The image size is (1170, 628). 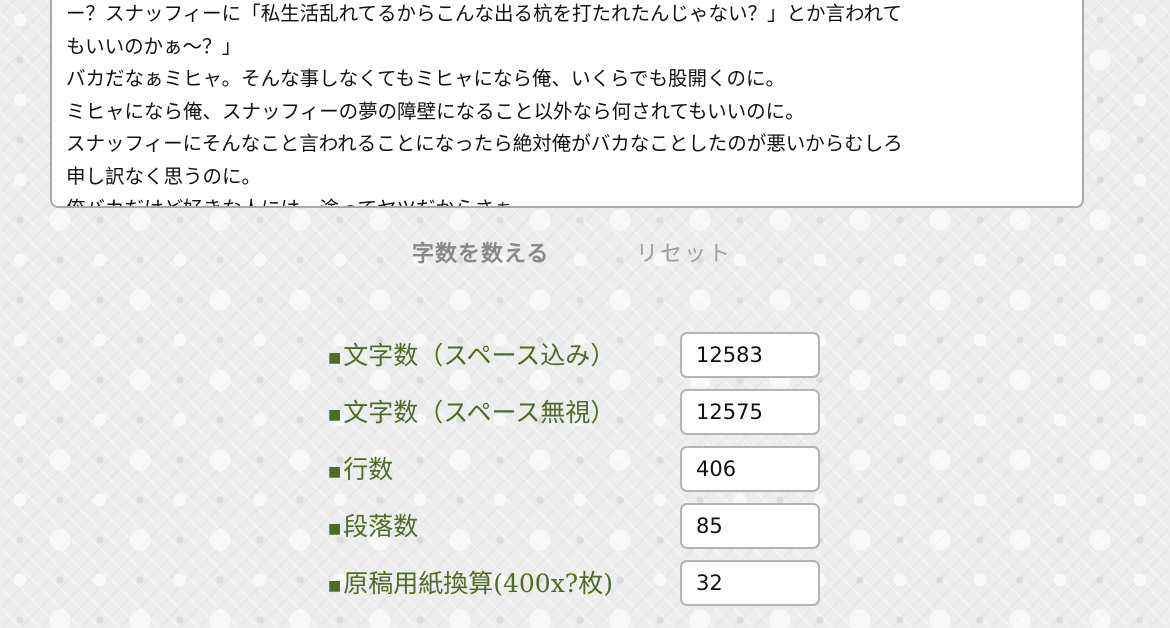 I want to click on action-buttons: 字数を数える リセット, so click(x=585, y=256).